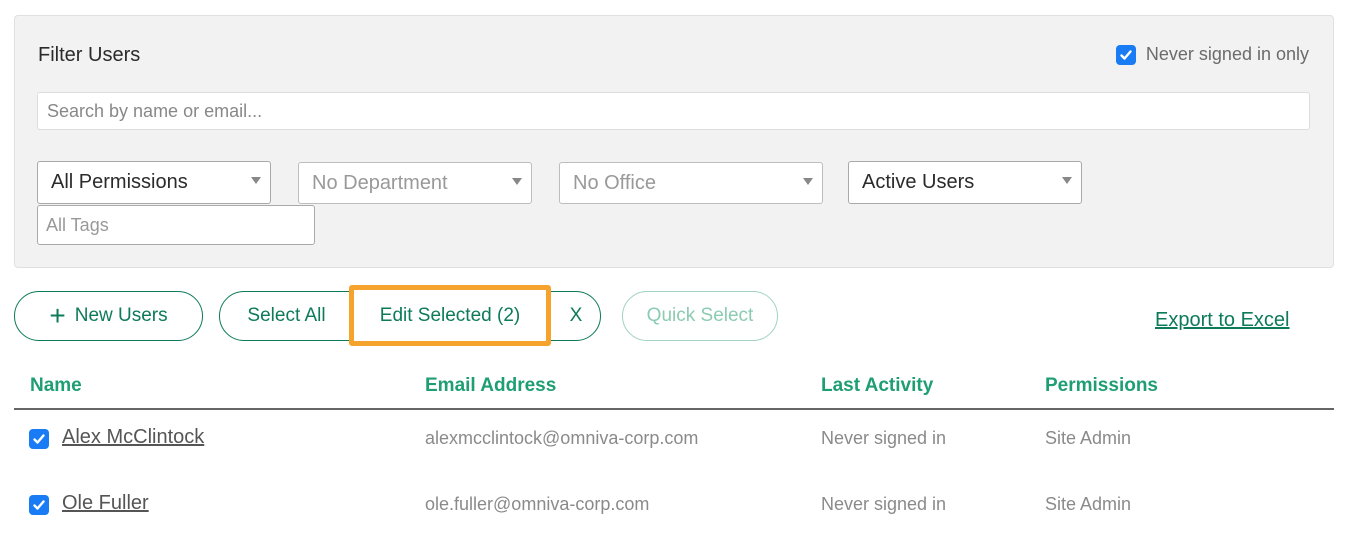 The width and height of the screenshot is (1352, 536). I want to click on user-status-select-value: Active Users, so click(918, 182).